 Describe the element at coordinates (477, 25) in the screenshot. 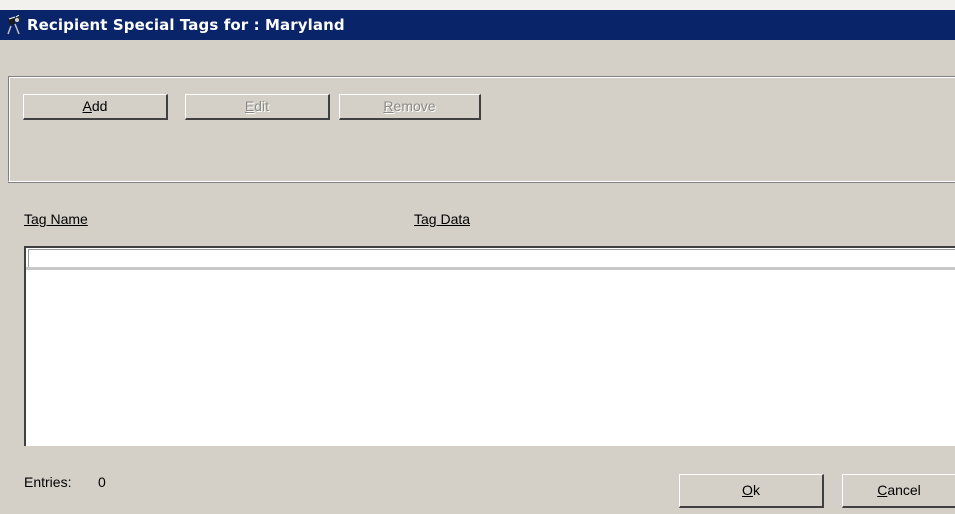

I see `title-bar: Recipient Special Tags for : Maryland` at that location.